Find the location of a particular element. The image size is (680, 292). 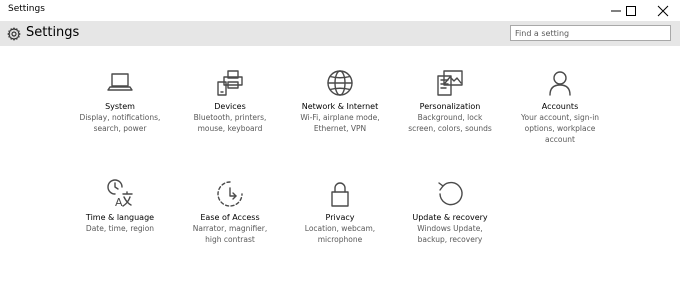

maximize-icon is located at coordinates (631, 10).